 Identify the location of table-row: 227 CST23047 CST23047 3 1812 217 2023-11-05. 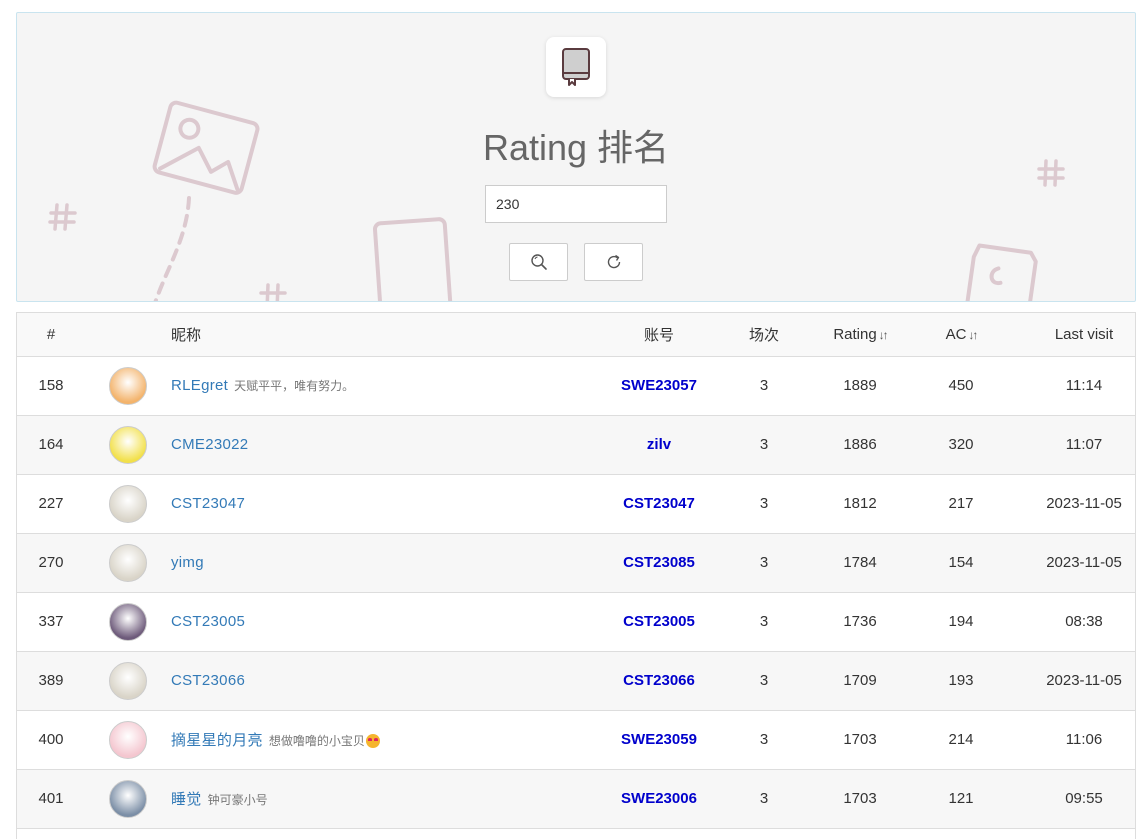
(576, 503).